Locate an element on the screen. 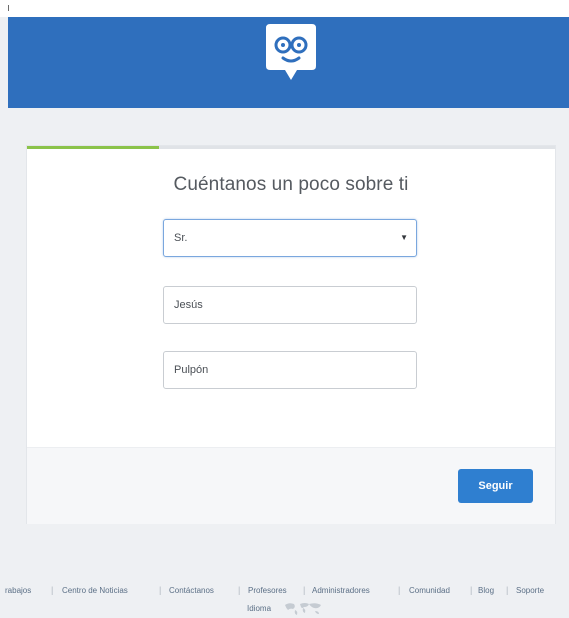 The width and height of the screenshot is (569, 618). tick-mark is located at coordinates (8, 8).